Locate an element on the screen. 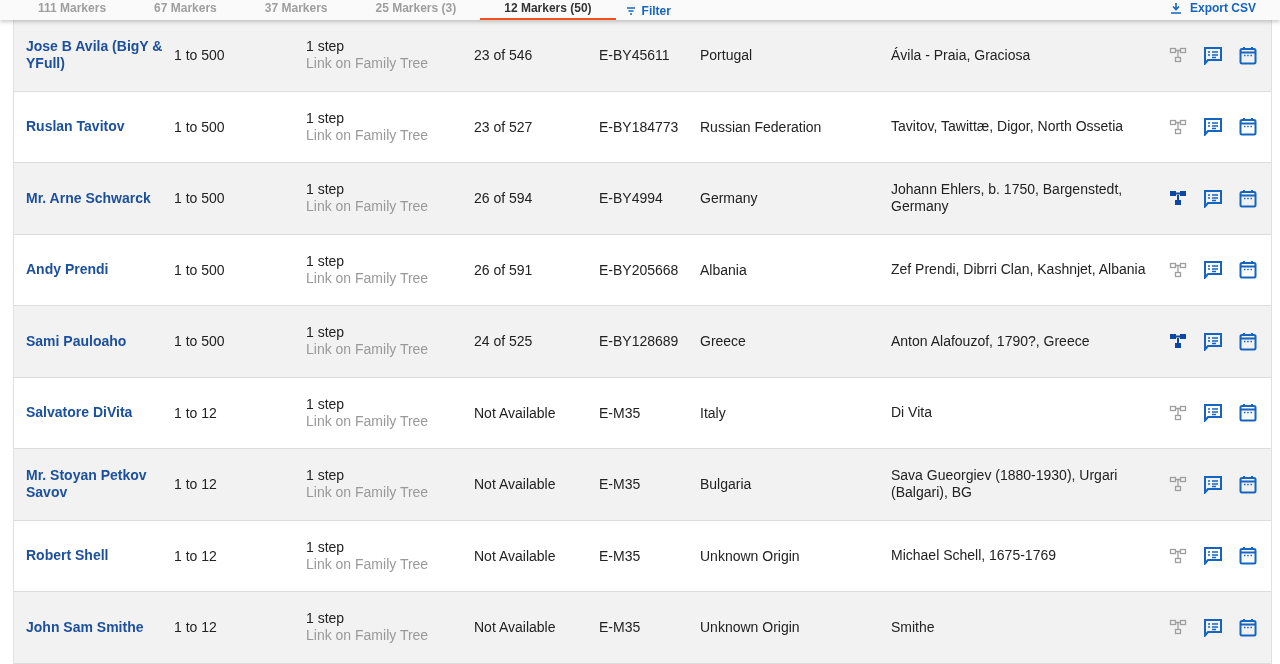 This screenshot has height=664, width=1280. table-cell-text: Ávila - Praia, Graciosa is located at coordinates (961, 55).